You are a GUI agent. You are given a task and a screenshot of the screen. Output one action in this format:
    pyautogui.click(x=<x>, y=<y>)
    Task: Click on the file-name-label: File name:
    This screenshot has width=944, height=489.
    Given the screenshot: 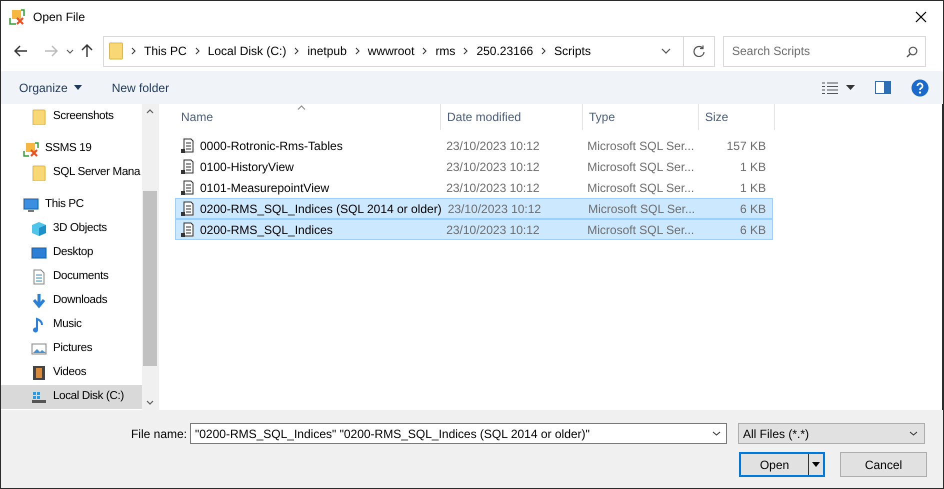 What is the action you would take?
    pyautogui.click(x=158, y=434)
    